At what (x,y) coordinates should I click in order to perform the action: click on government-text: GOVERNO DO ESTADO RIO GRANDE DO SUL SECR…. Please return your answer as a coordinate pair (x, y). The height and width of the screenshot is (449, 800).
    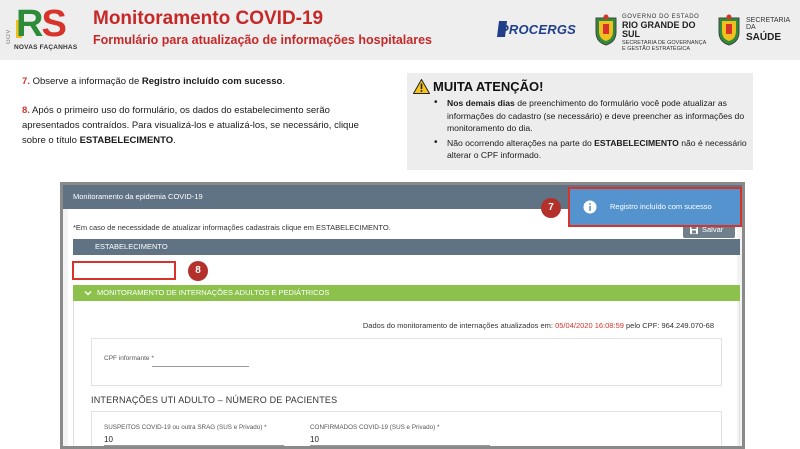
    Looking at the image, I should click on (667, 33).